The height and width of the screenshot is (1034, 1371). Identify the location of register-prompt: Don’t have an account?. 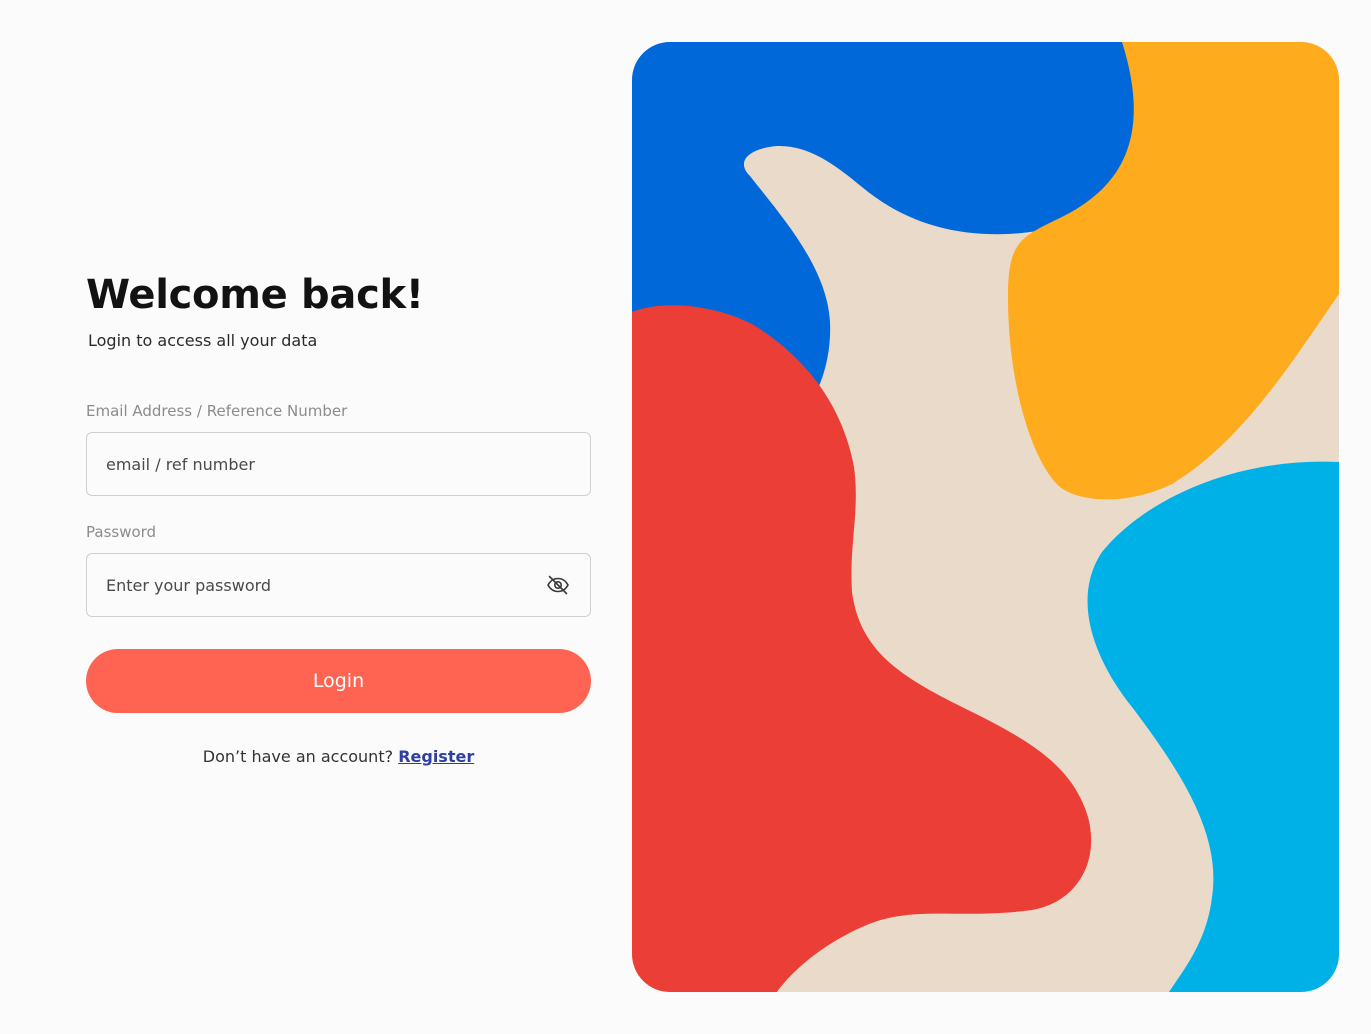
(298, 756).